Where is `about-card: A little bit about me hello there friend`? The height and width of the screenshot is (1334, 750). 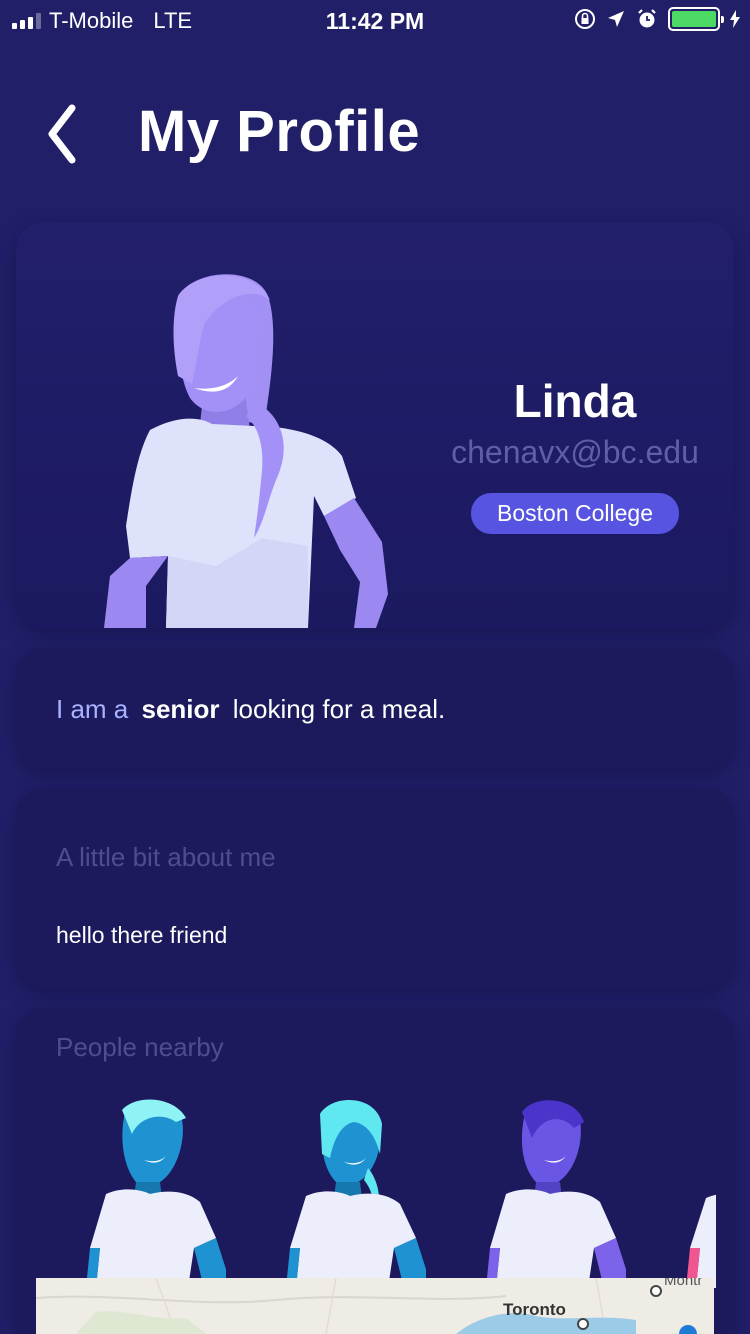 about-card: A little bit about me hello there friend is located at coordinates (375, 888).